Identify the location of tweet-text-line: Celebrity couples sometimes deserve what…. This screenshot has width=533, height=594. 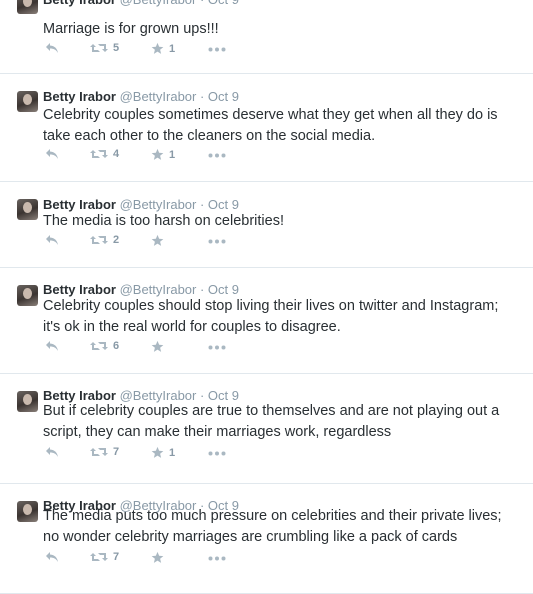
(270, 115).